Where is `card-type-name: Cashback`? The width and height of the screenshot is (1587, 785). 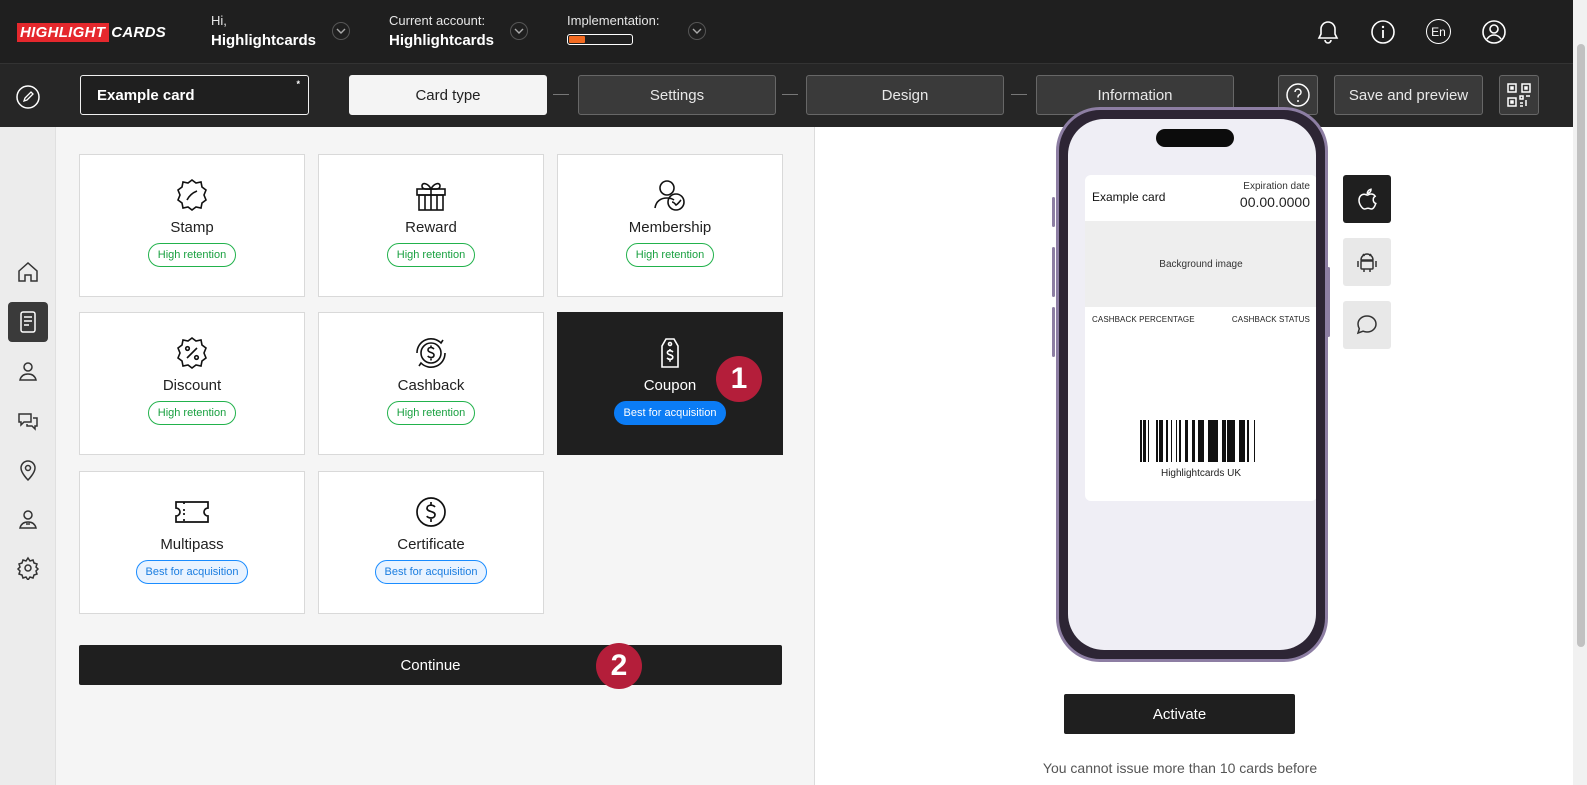
card-type-name: Cashback is located at coordinates (431, 385).